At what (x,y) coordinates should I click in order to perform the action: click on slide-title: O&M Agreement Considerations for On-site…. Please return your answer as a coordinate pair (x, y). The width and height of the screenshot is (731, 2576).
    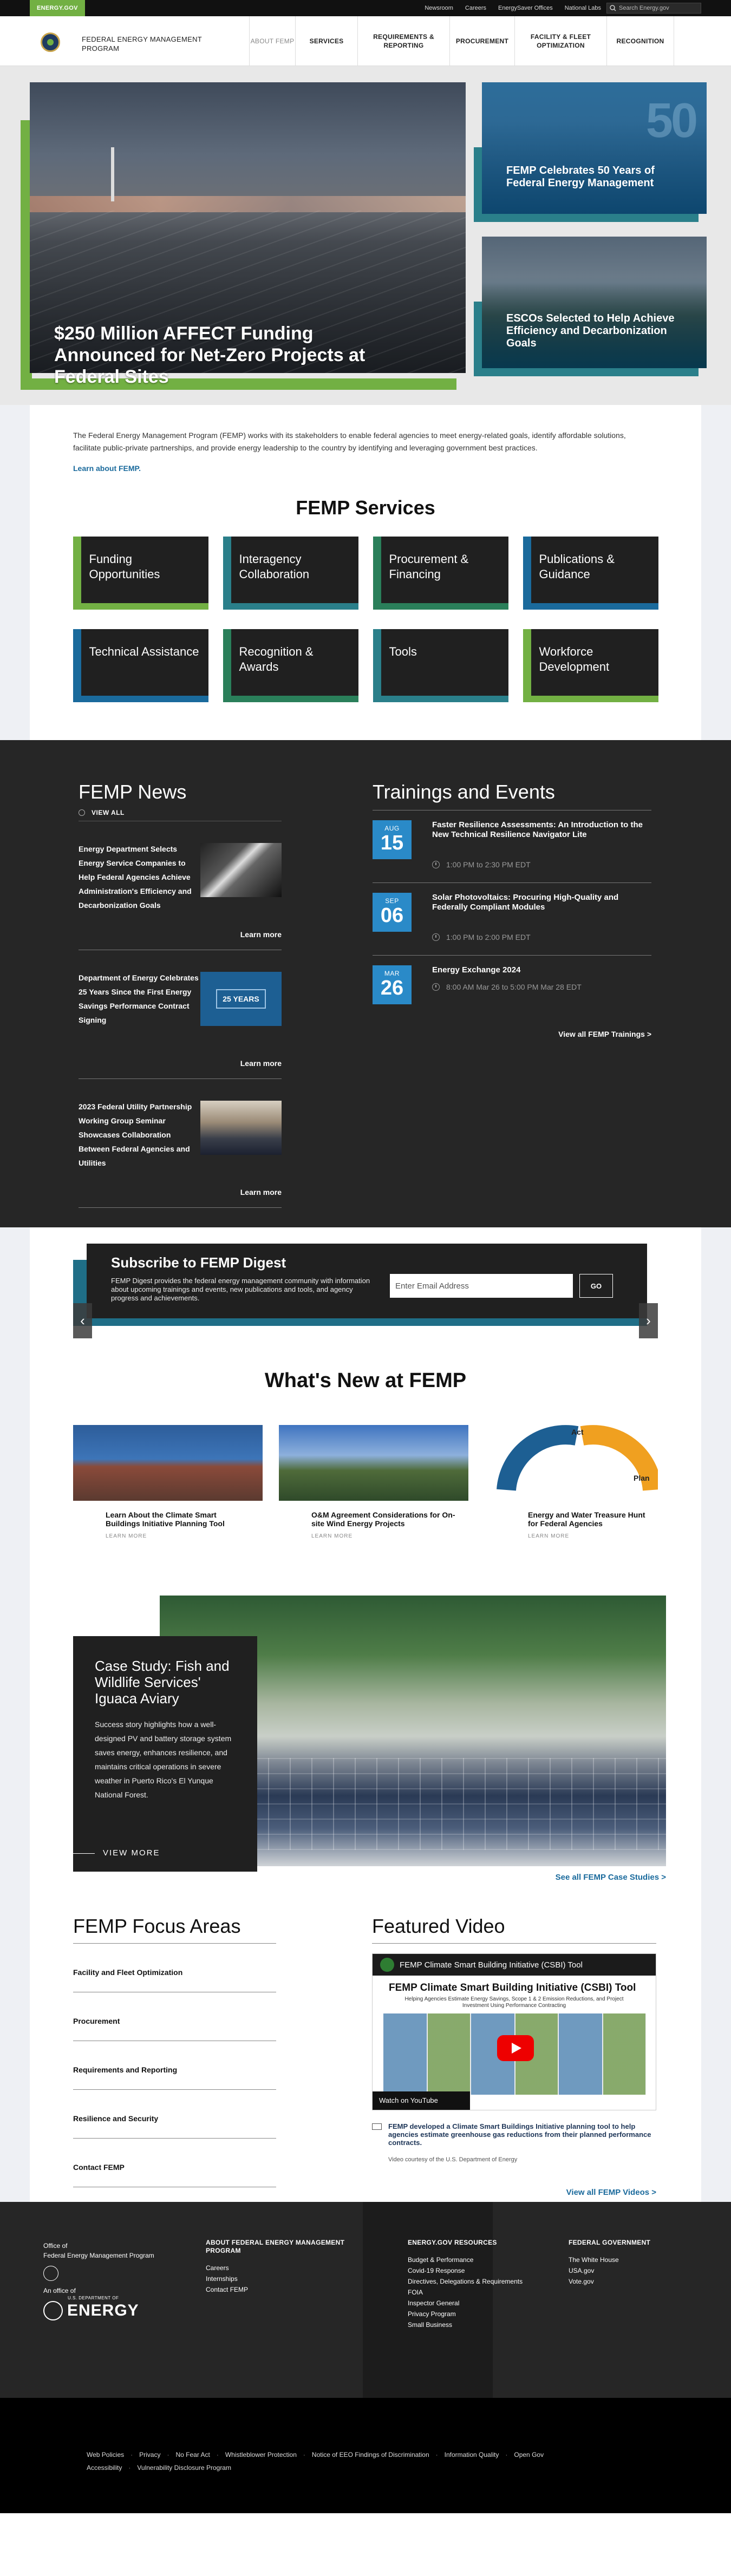
    Looking at the image, I should click on (373, 1514).